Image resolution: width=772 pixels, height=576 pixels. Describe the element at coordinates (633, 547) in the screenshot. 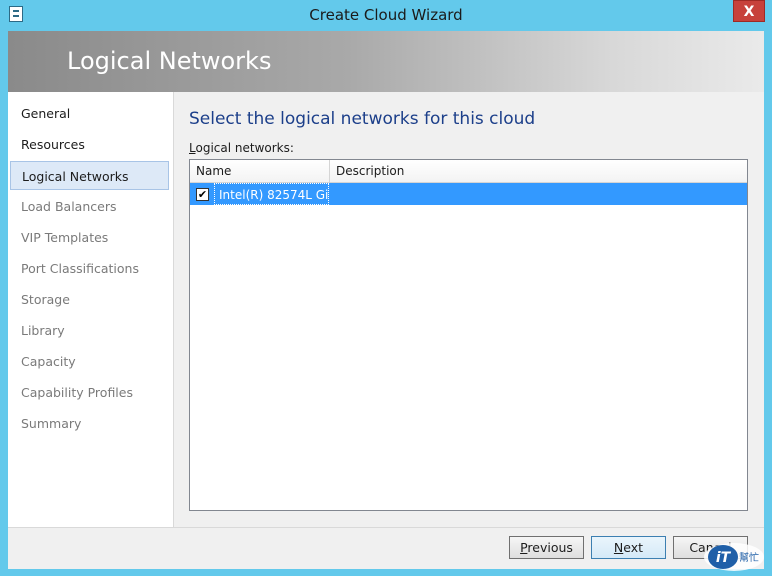

I see `next-rest: ext` at that location.